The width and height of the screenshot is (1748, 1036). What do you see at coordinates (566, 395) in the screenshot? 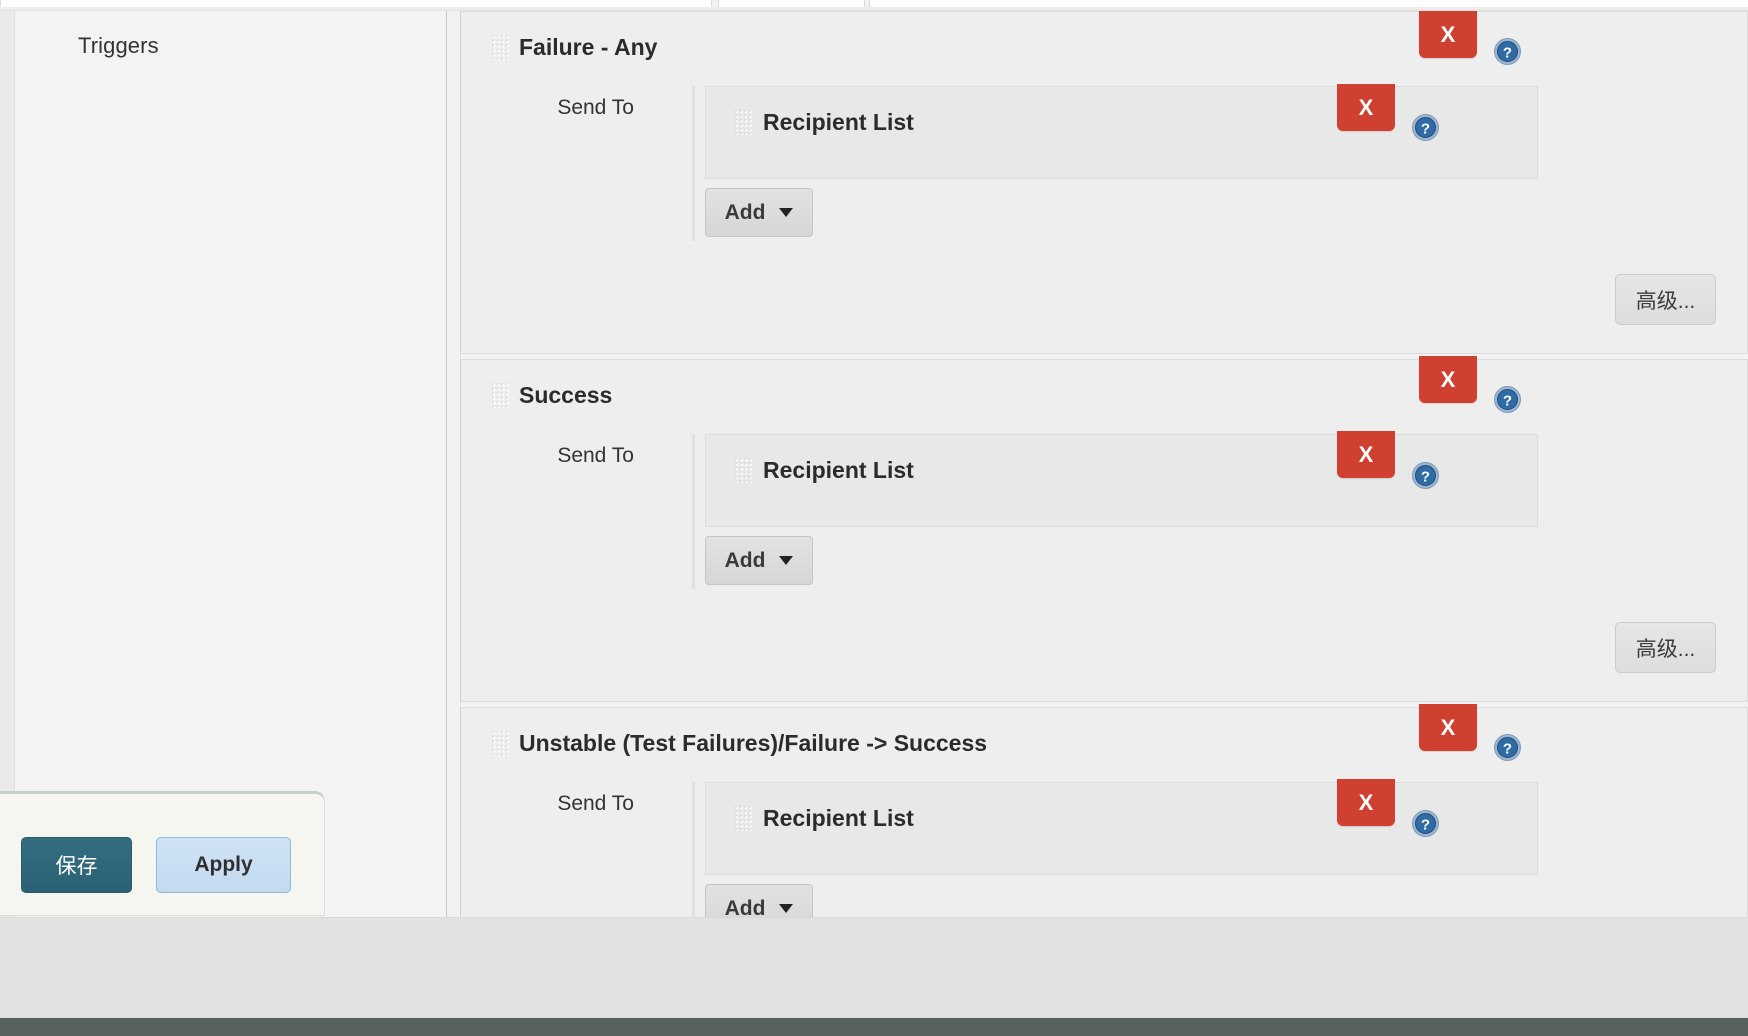
I see `trigger-title: Success` at bounding box center [566, 395].